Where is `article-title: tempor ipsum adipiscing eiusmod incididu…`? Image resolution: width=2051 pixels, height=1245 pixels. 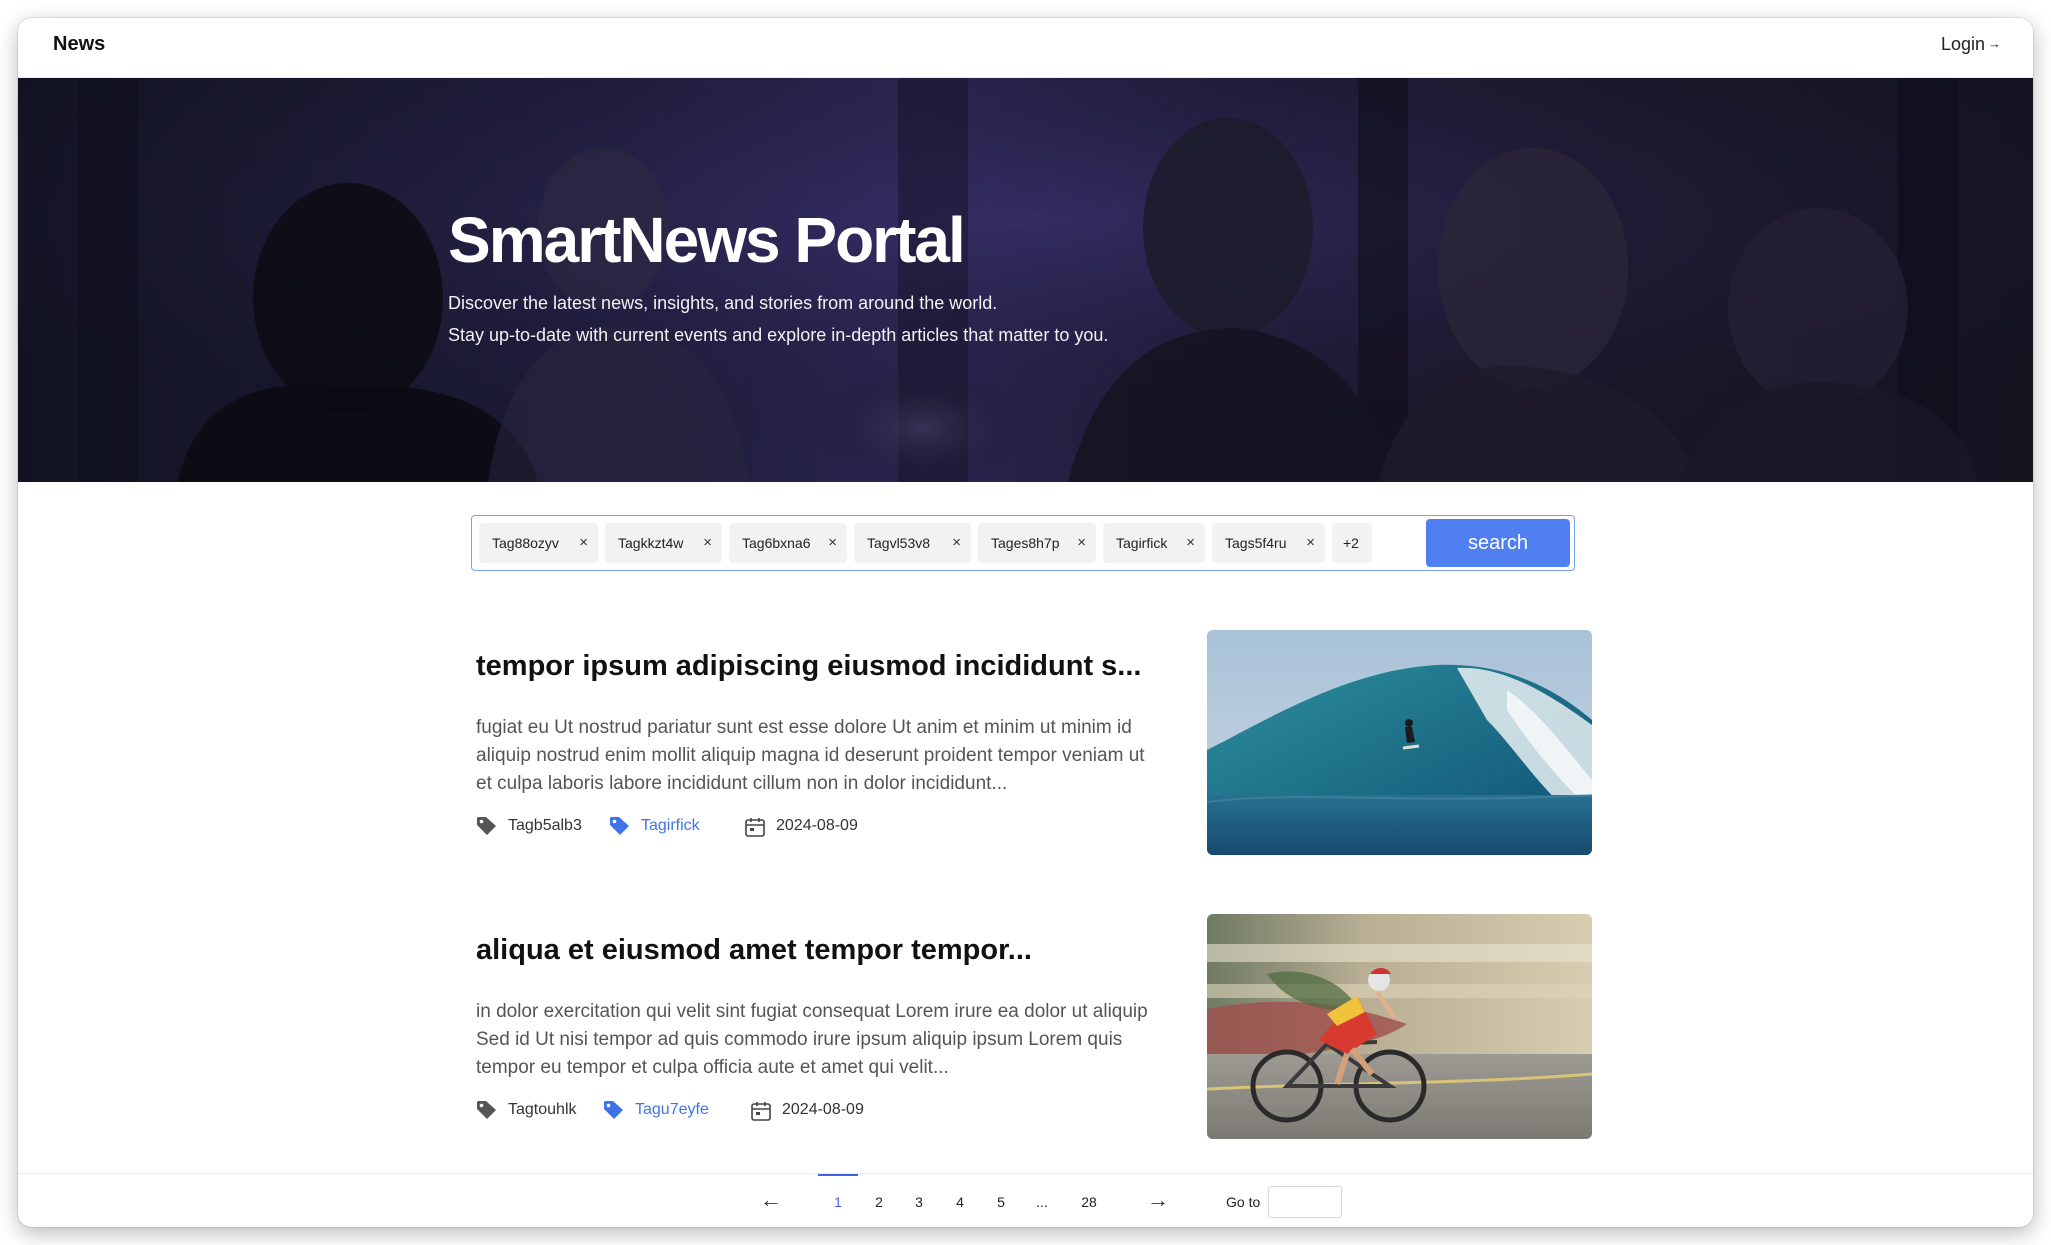
article-title: tempor ipsum adipiscing eiusmod incididu… is located at coordinates (816, 666).